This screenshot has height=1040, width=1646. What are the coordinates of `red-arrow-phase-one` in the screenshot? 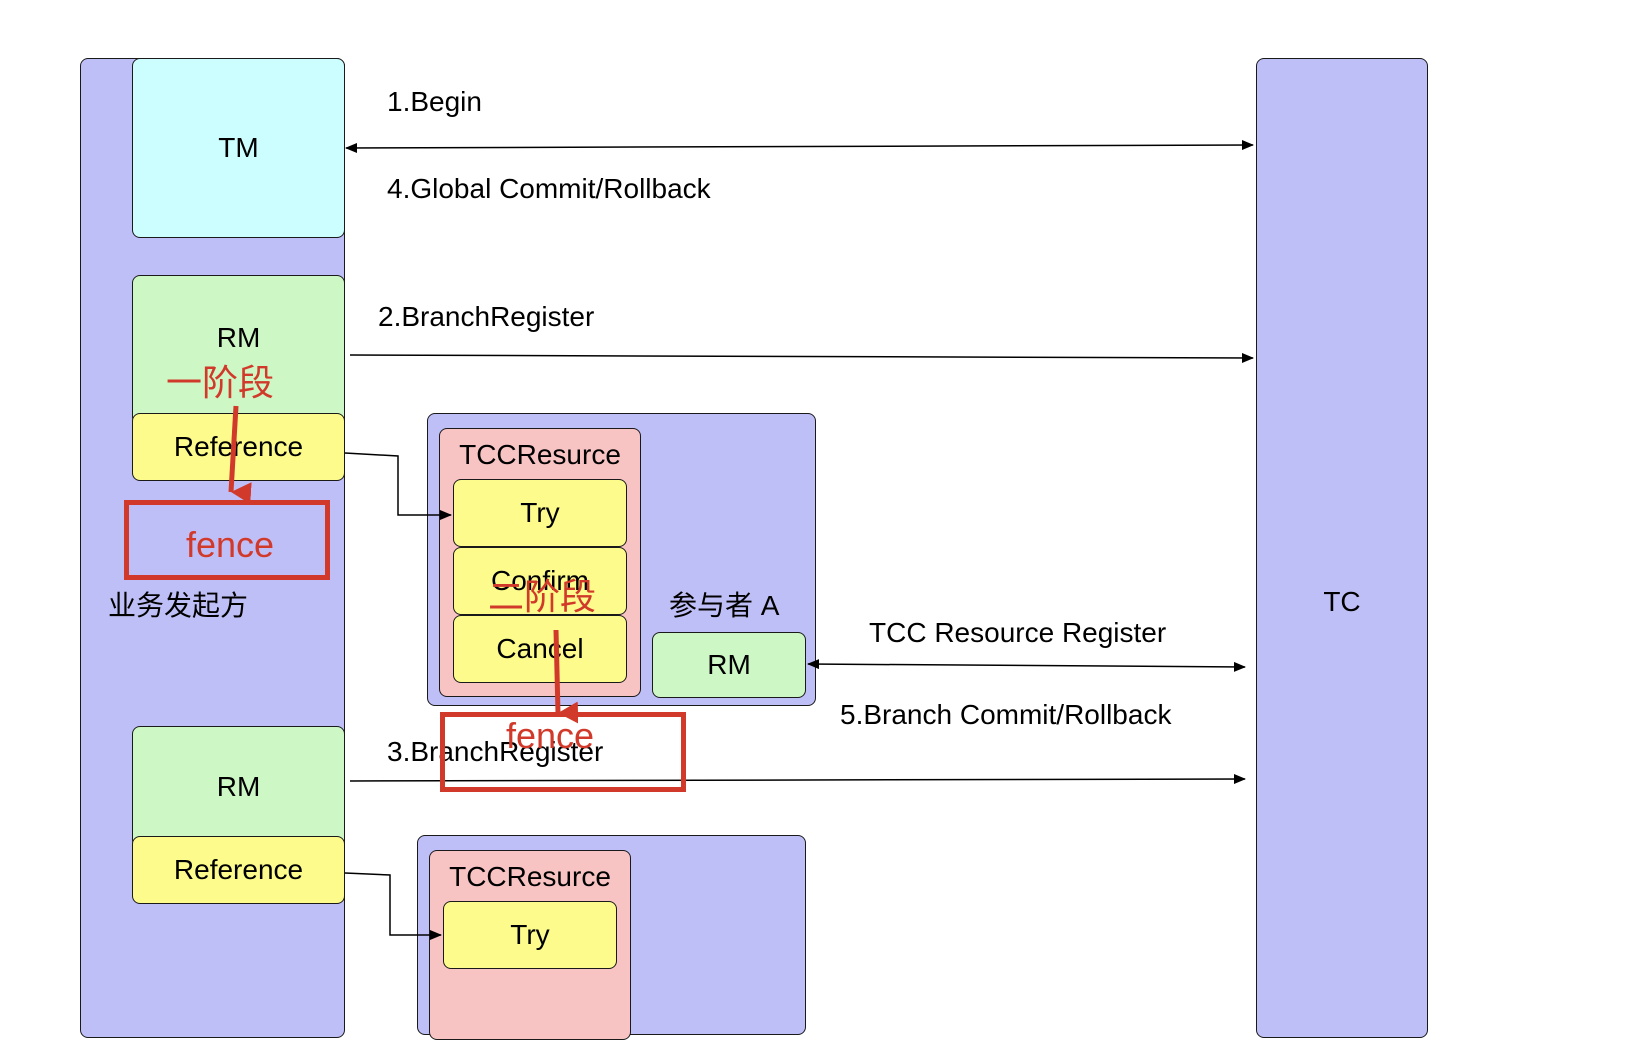 It's located at (240, 455).